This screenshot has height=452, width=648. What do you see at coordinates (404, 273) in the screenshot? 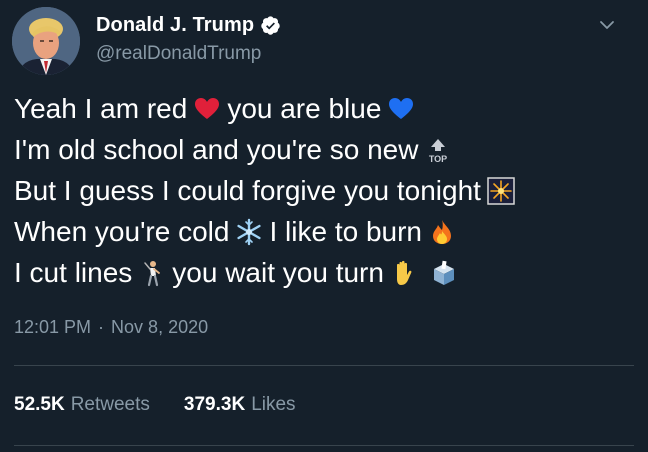
I see `raised-hand-icon` at bounding box center [404, 273].